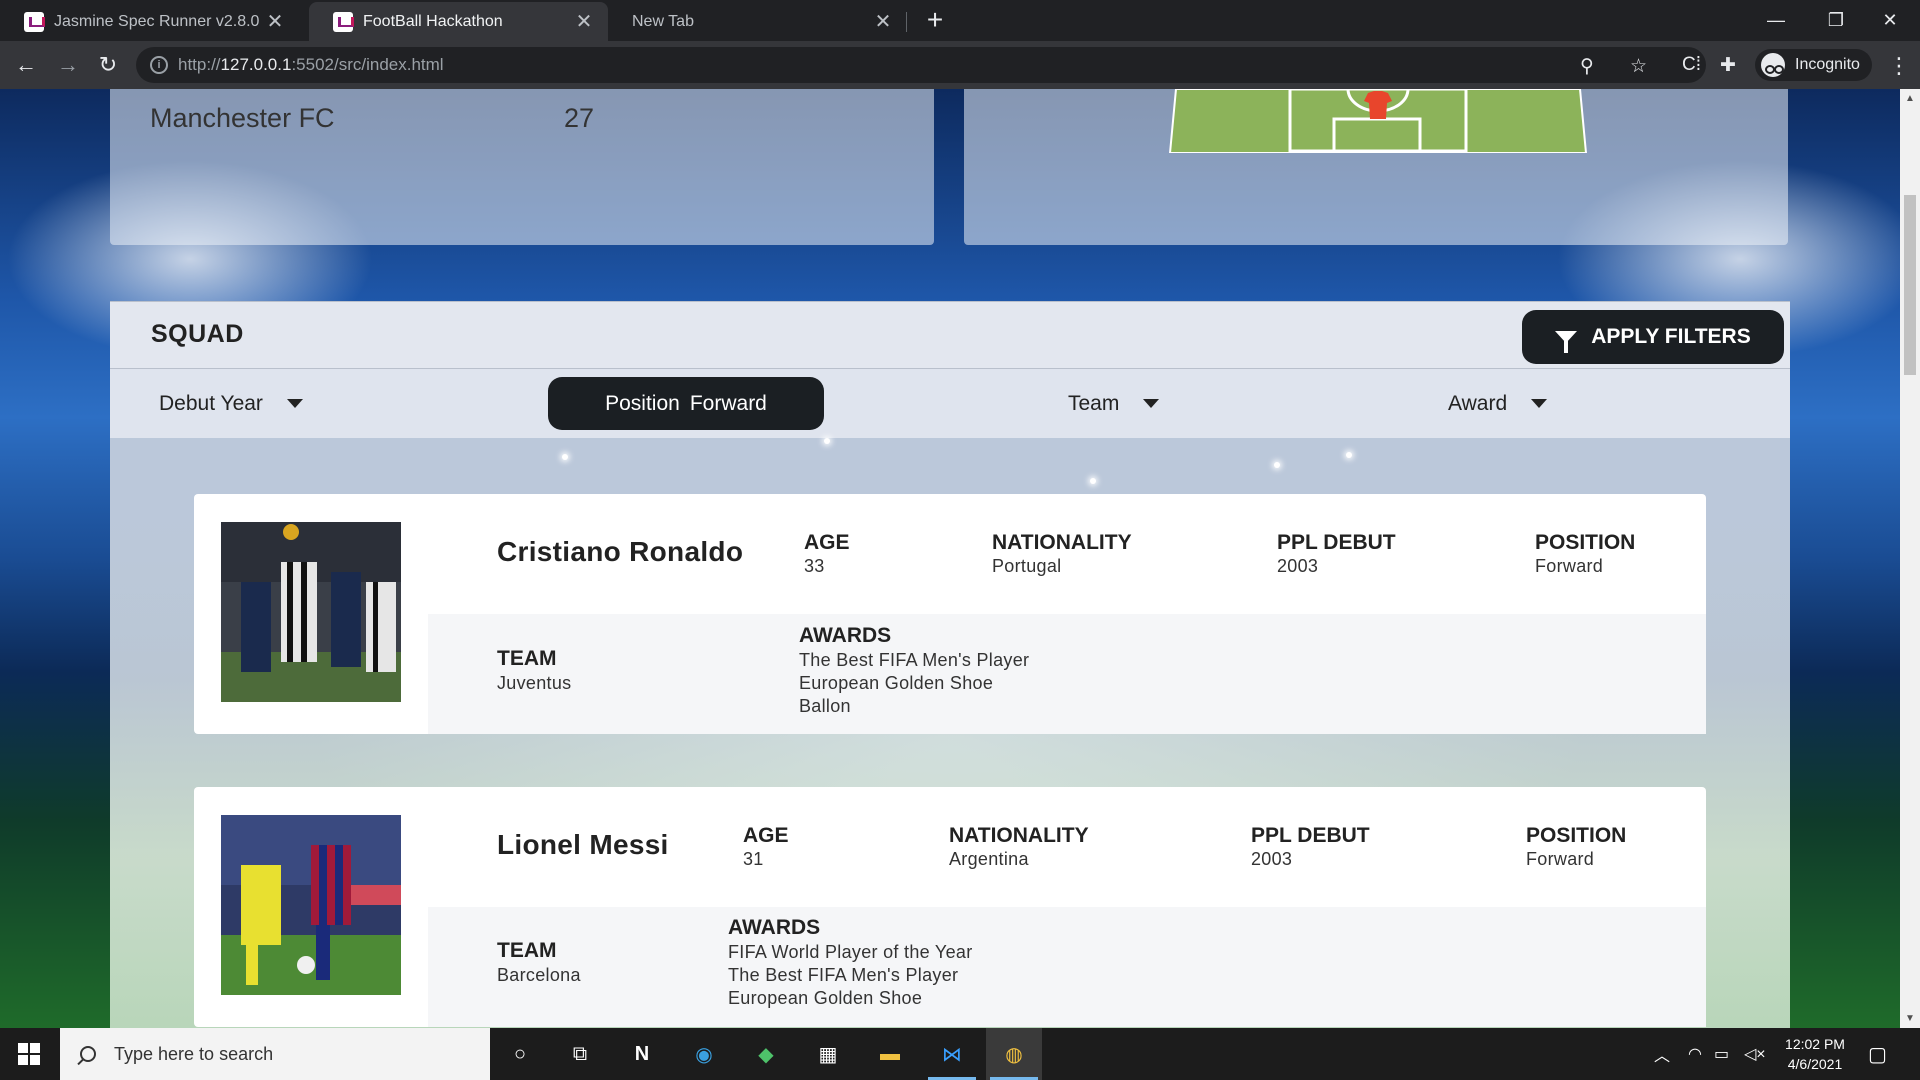 The height and width of the screenshot is (1080, 1920). What do you see at coordinates (989, 859) in the screenshot?
I see `nationality-value: Argentina` at bounding box center [989, 859].